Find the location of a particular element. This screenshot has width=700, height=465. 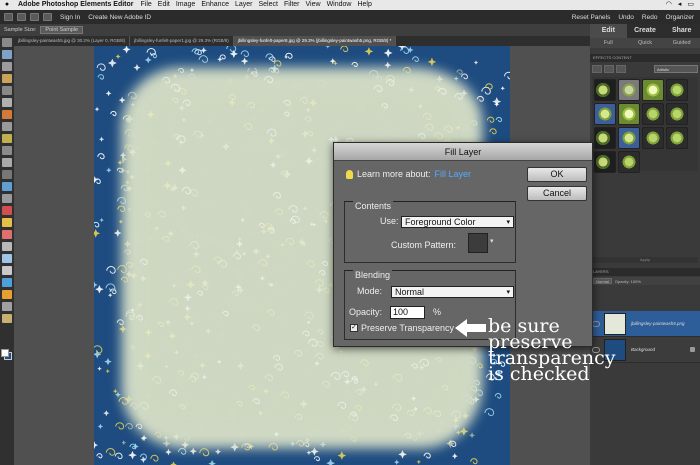

create-id-link: Create New Adobe ID is located at coordinates (119, 17).